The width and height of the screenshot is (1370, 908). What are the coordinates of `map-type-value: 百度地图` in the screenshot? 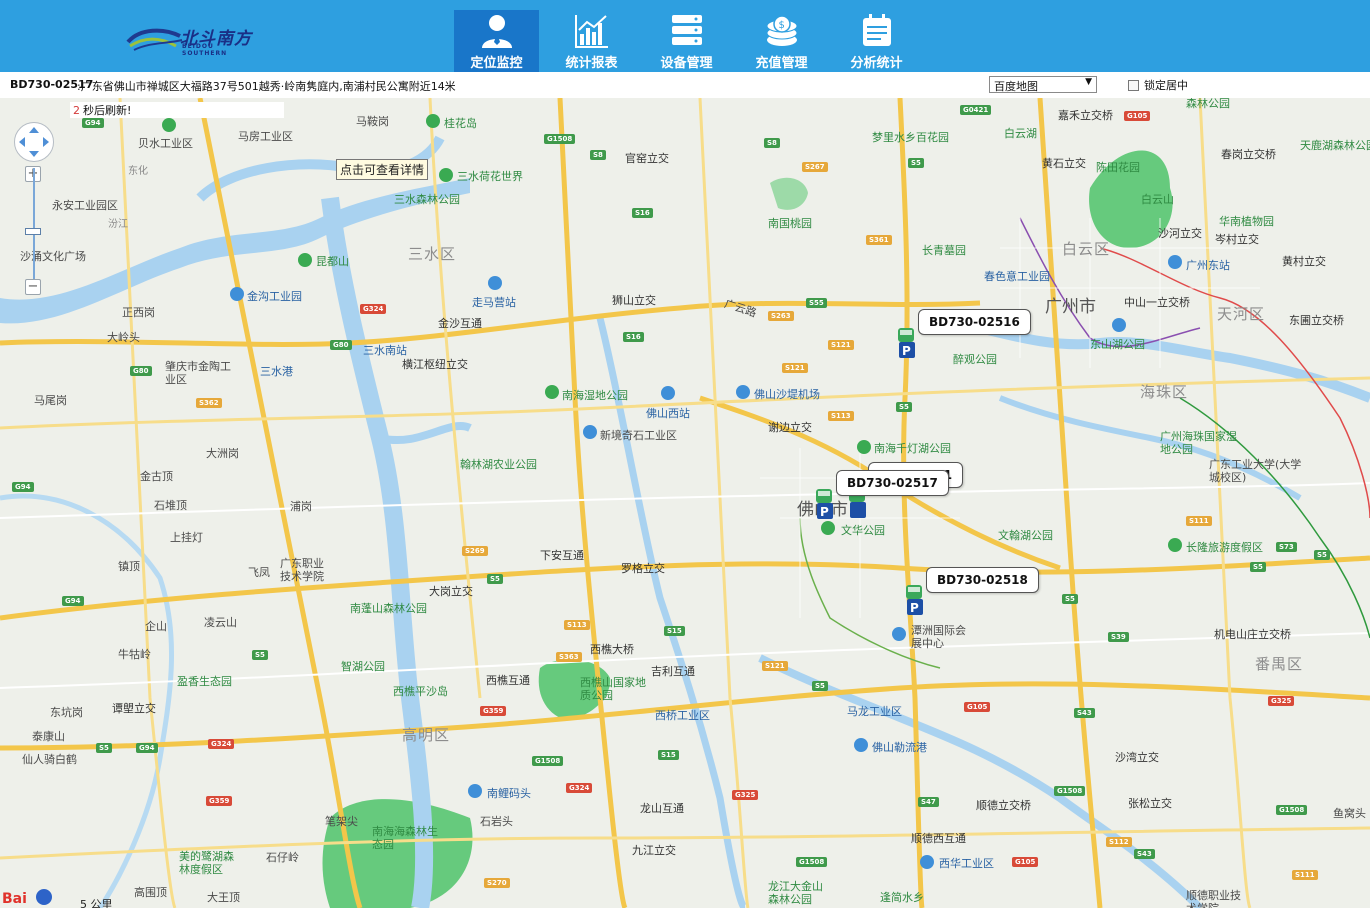 It's located at (1016, 86).